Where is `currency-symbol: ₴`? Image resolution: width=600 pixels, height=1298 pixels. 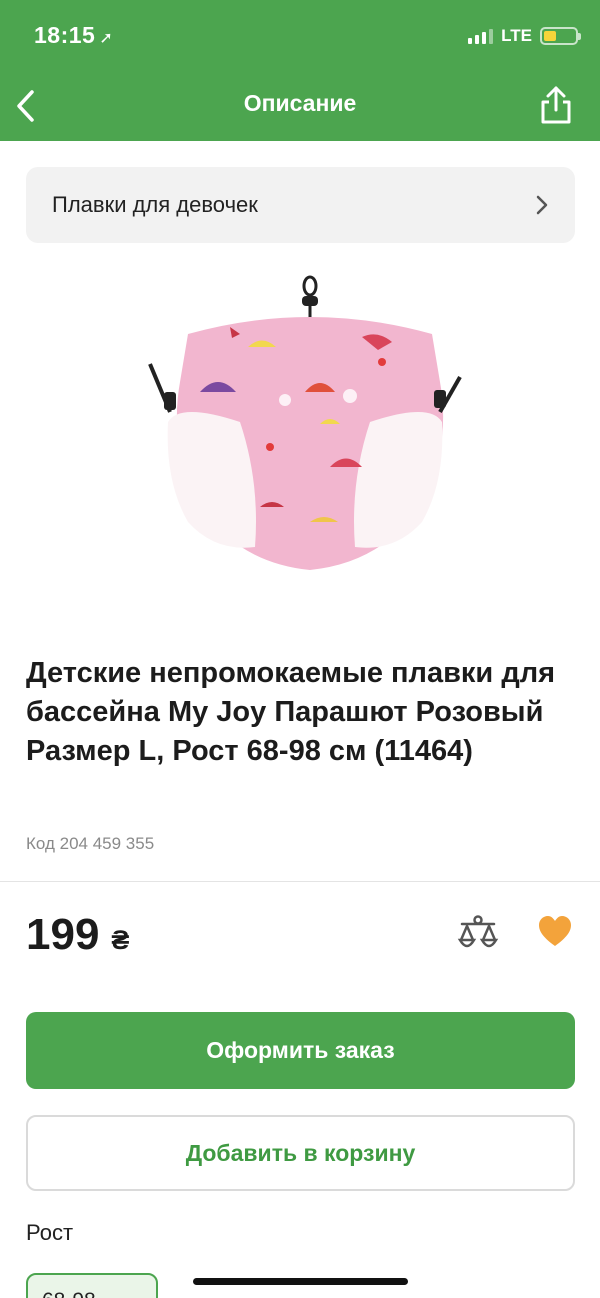 currency-symbol: ₴ is located at coordinates (120, 940).